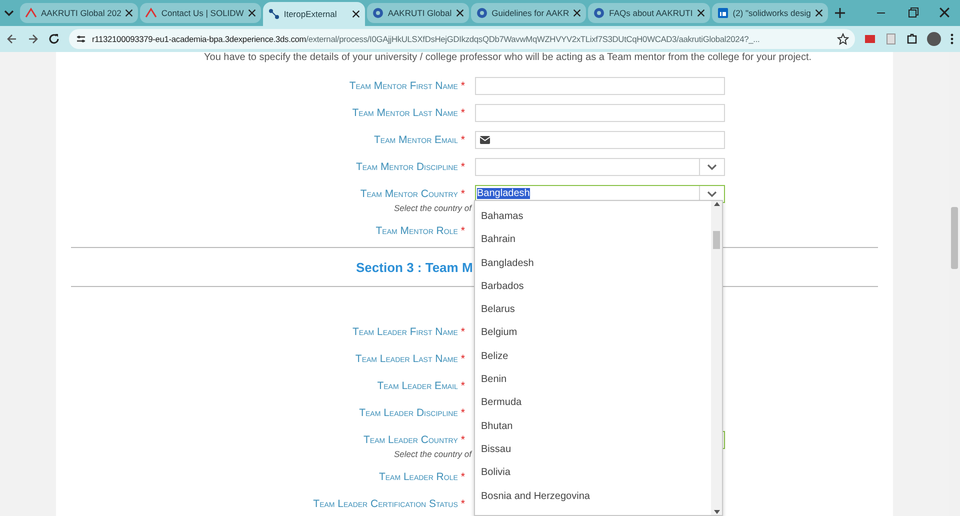 The image size is (960, 516). Describe the element at coordinates (405, 332) in the screenshot. I see `field-label: Team Leader First Name` at that location.